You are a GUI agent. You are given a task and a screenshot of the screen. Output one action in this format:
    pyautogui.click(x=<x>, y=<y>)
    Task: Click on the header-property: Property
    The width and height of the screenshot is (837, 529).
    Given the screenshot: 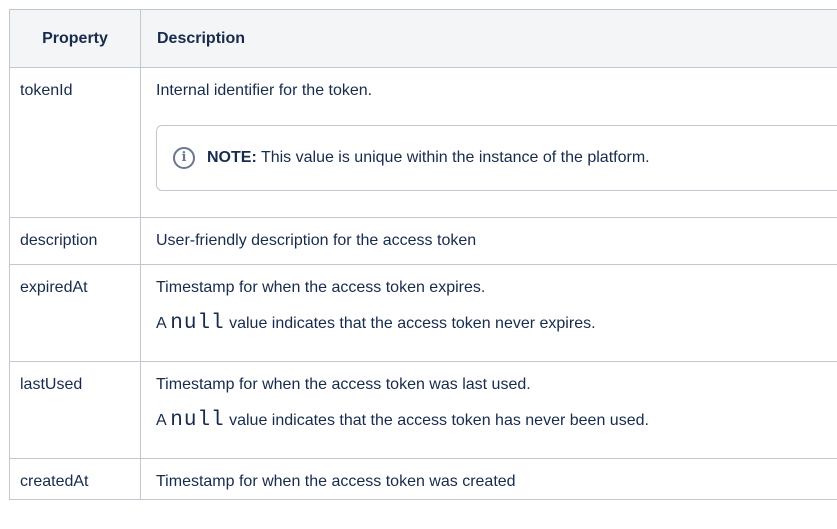 What is the action you would take?
    pyautogui.click(x=75, y=38)
    